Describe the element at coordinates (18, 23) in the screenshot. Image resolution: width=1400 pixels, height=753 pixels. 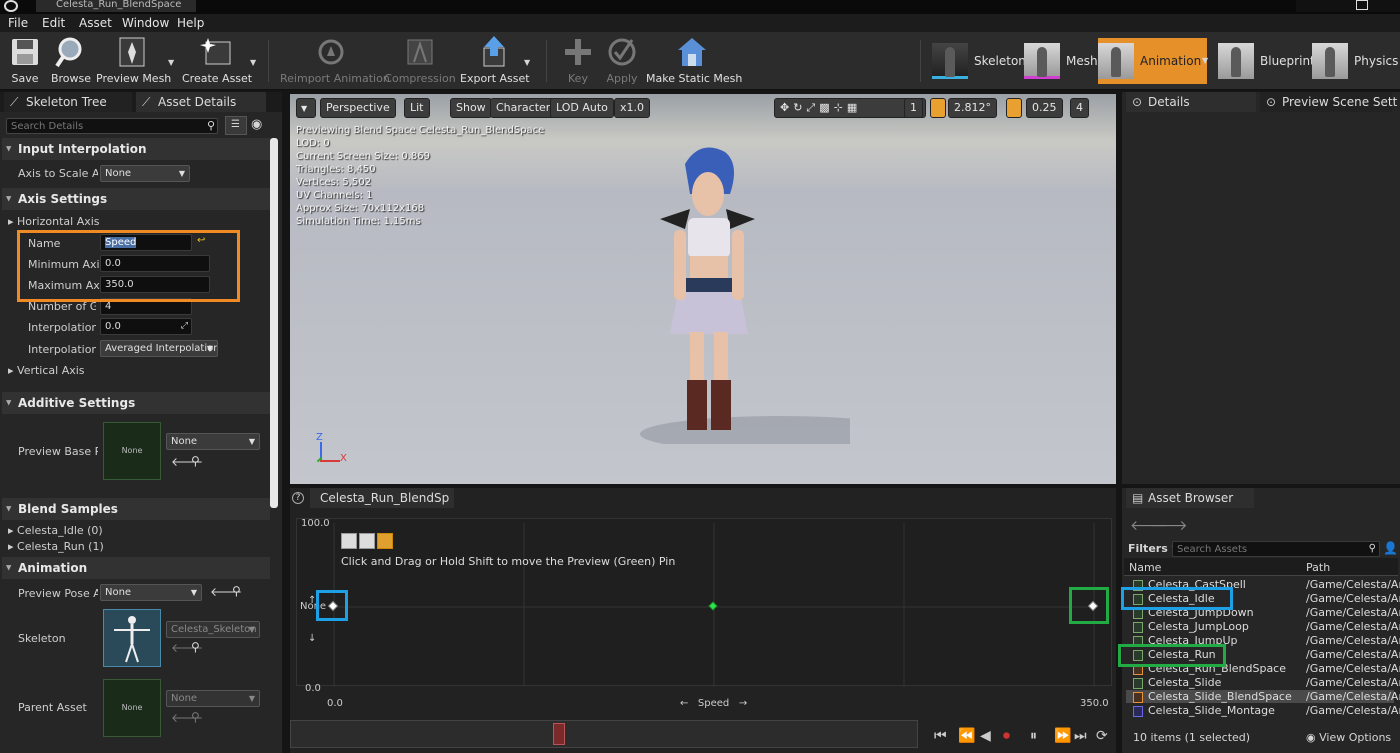
I see `menu-file: File` at that location.